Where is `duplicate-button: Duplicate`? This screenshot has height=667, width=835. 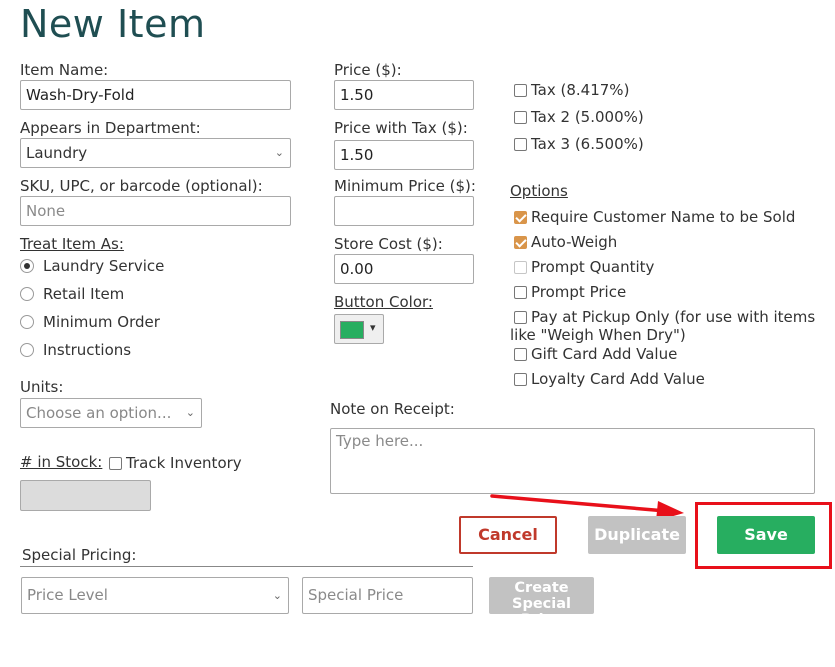
duplicate-button: Duplicate is located at coordinates (637, 535).